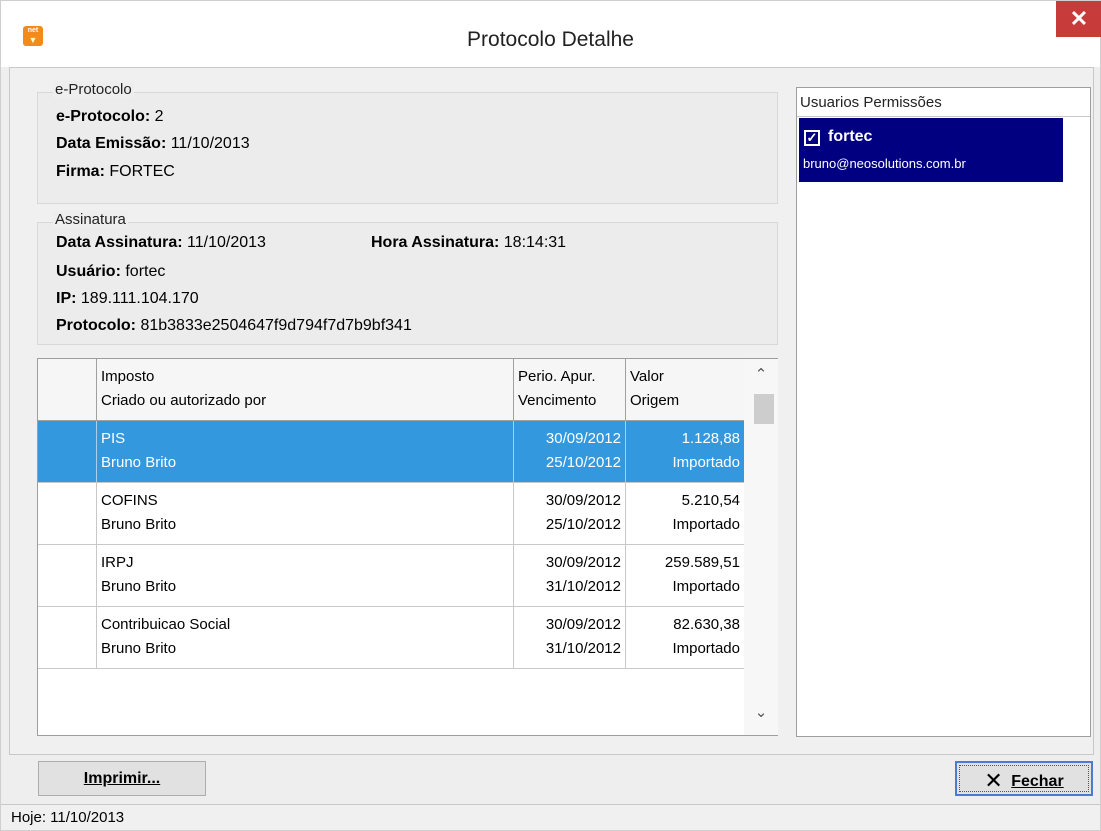 The width and height of the screenshot is (1101, 831). I want to click on imposto-cell: COFINS Bruno Brito, so click(305, 513).